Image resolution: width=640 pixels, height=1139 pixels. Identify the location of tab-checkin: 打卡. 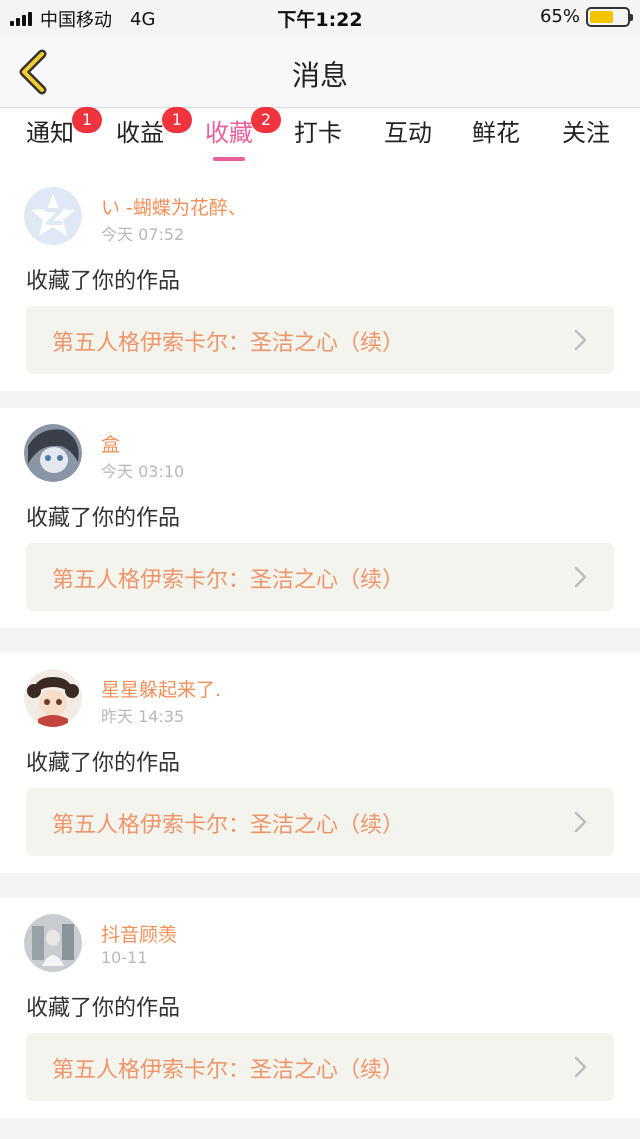
(318, 141).